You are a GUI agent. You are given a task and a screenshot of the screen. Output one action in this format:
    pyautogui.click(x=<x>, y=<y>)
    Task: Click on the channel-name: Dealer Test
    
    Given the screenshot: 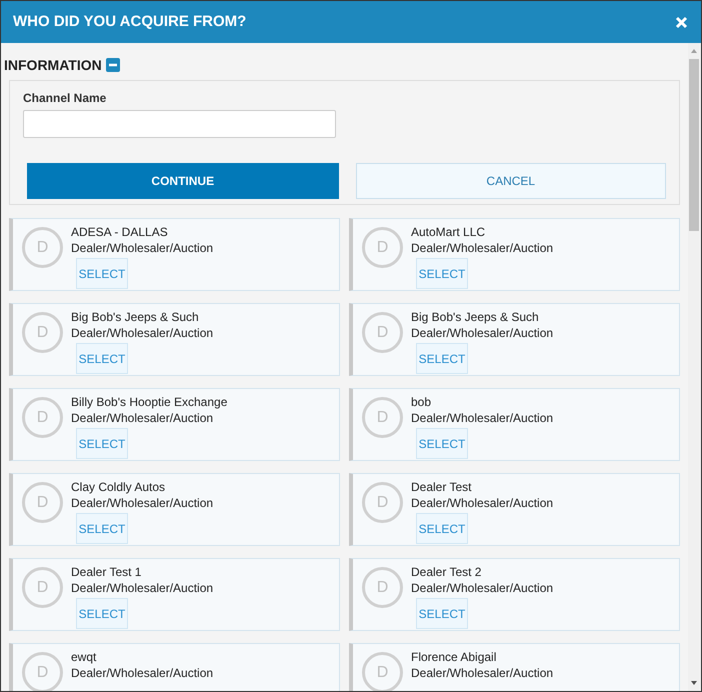 What is the action you would take?
    pyautogui.click(x=441, y=487)
    